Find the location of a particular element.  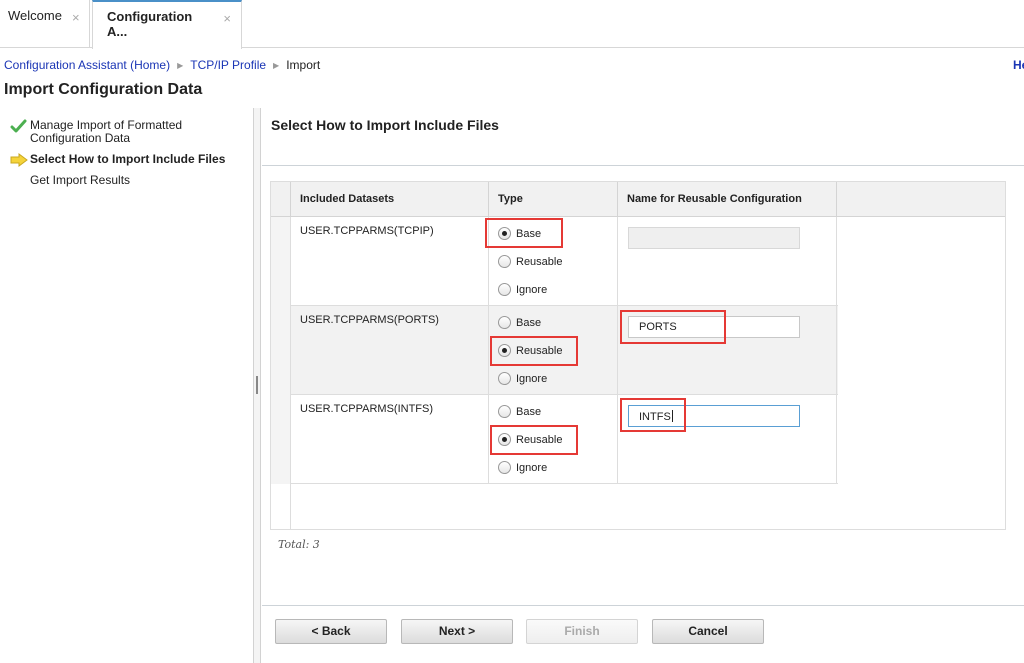

column-header-type: Type is located at coordinates (553, 199).